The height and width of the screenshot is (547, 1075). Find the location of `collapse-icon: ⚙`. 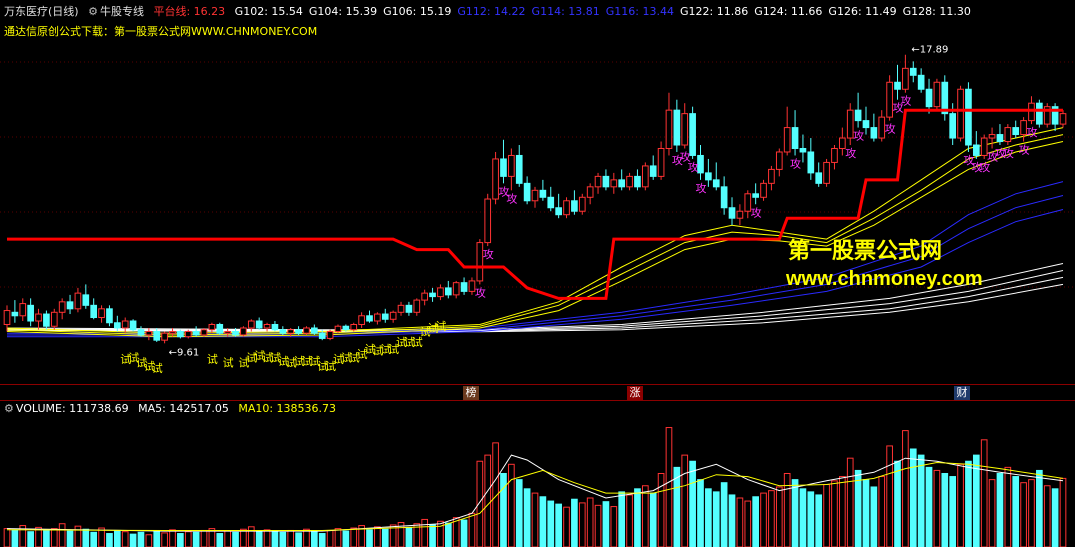

collapse-icon: ⚙ is located at coordinates (9, 408).